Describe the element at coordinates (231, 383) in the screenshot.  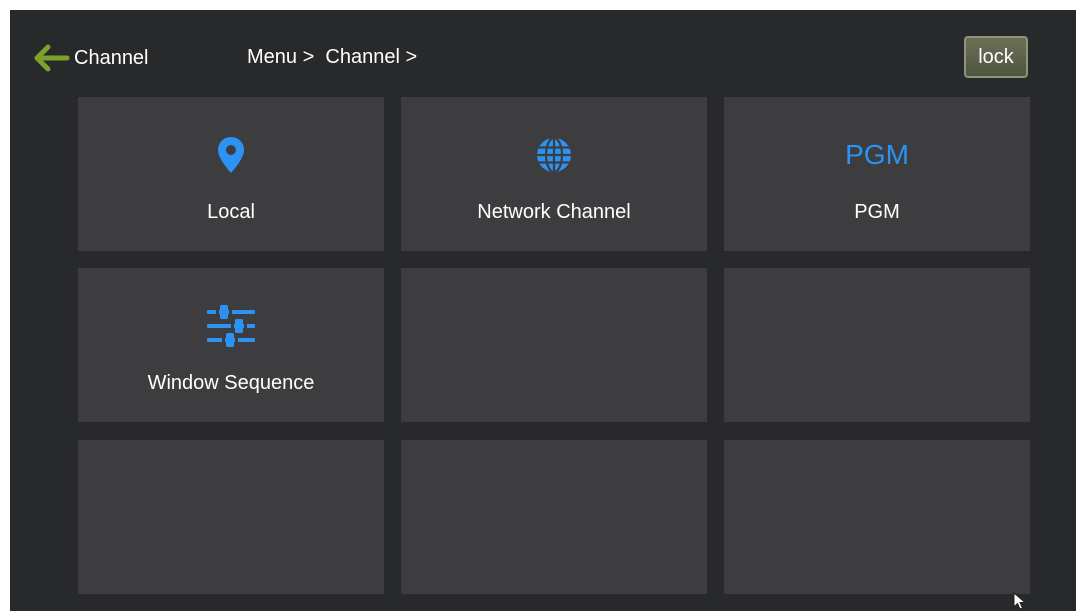
I see `tile-label: Window Sequence` at that location.